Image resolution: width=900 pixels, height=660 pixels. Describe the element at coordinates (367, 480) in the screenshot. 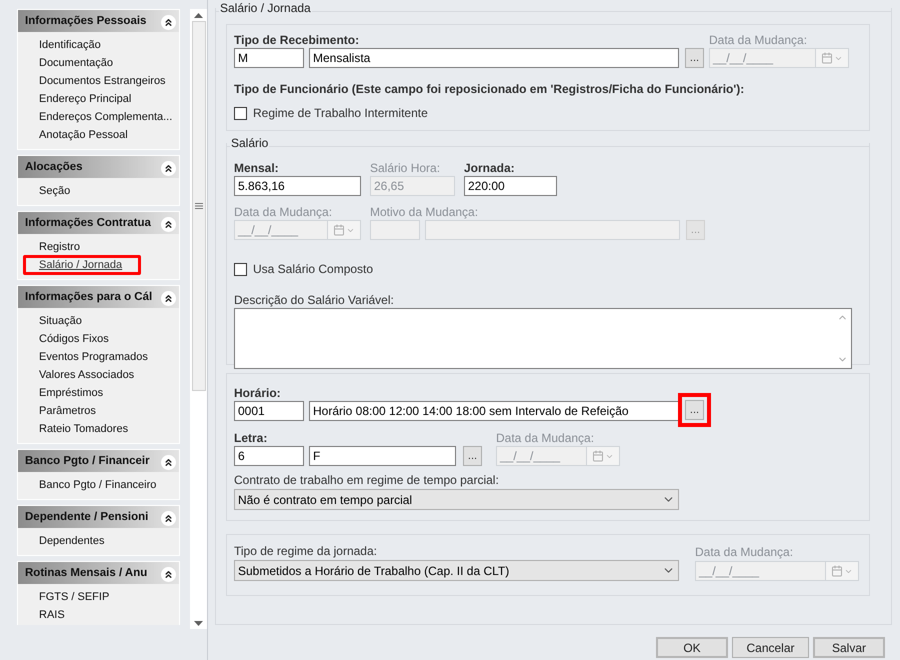

I see `field-label: Contrato de trabalho em regime de tempo parcial:` at that location.